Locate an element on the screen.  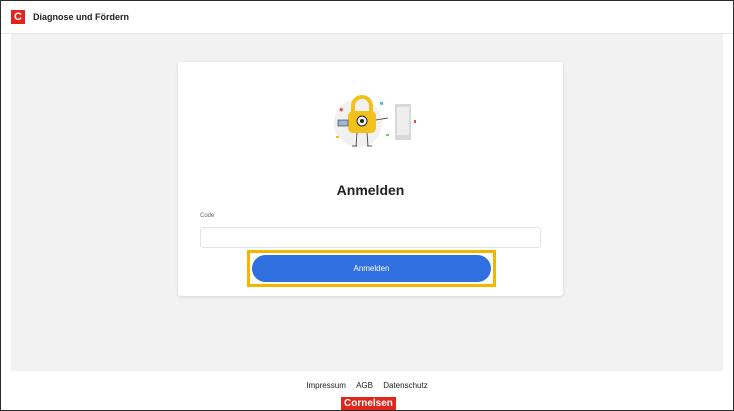
footer-links: Impressum AGB Datenschutz is located at coordinates (367, 385).